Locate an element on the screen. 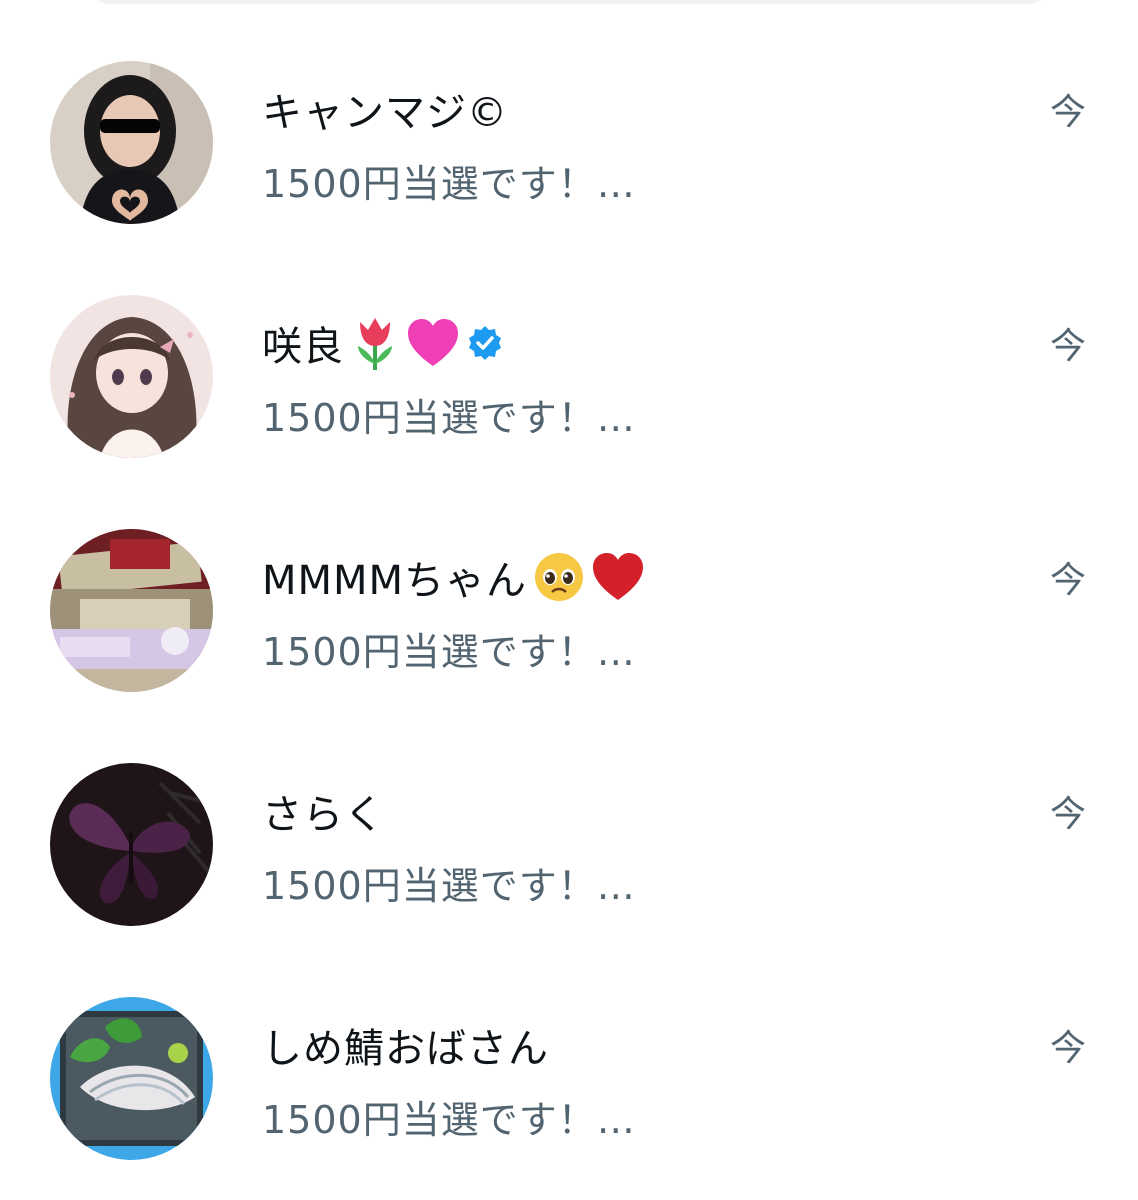 The width and height of the screenshot is (1138, 1200). anime-girl-avatar is located at coordinates (131, 376).